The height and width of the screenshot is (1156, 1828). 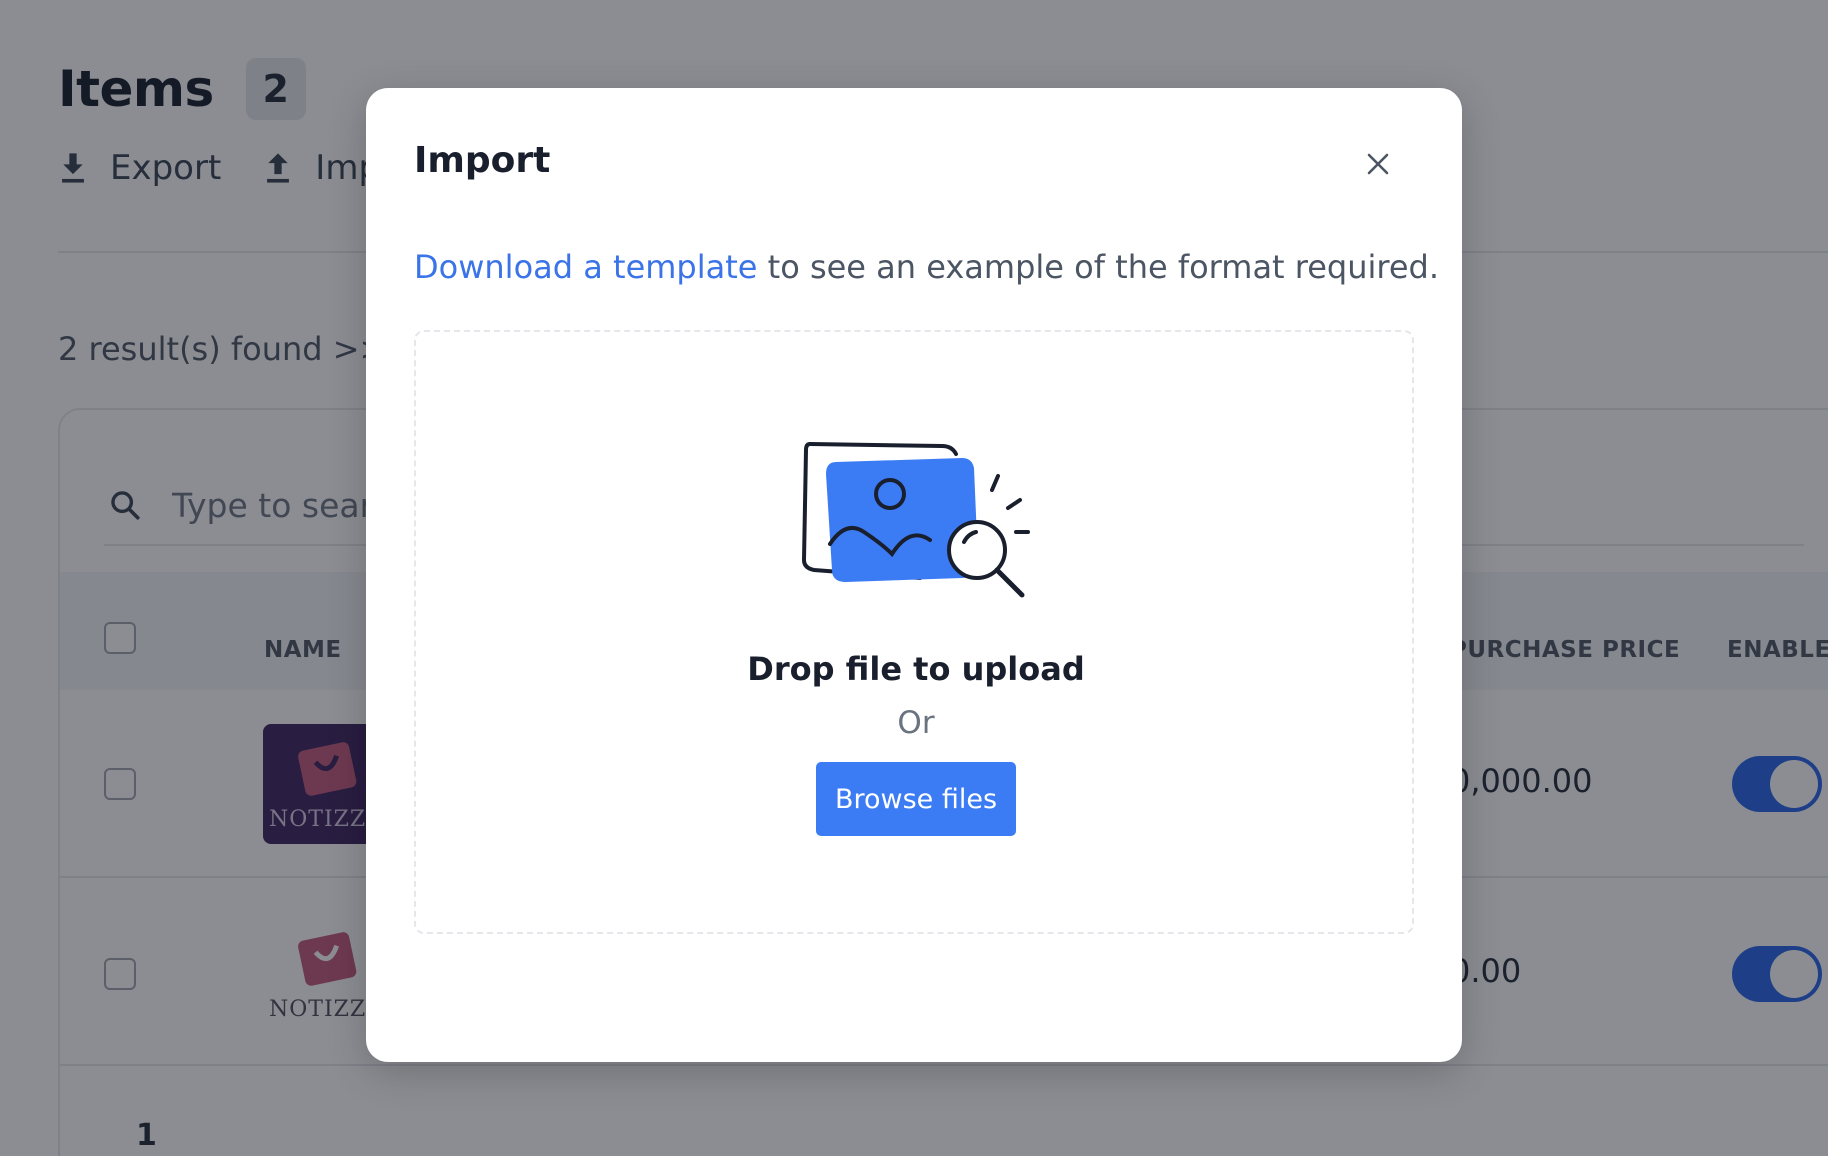 What do you see at coordinates (585, 267) in the screenshot?
I see `download-template-link: Download a template` at bounding box center [585, 267].